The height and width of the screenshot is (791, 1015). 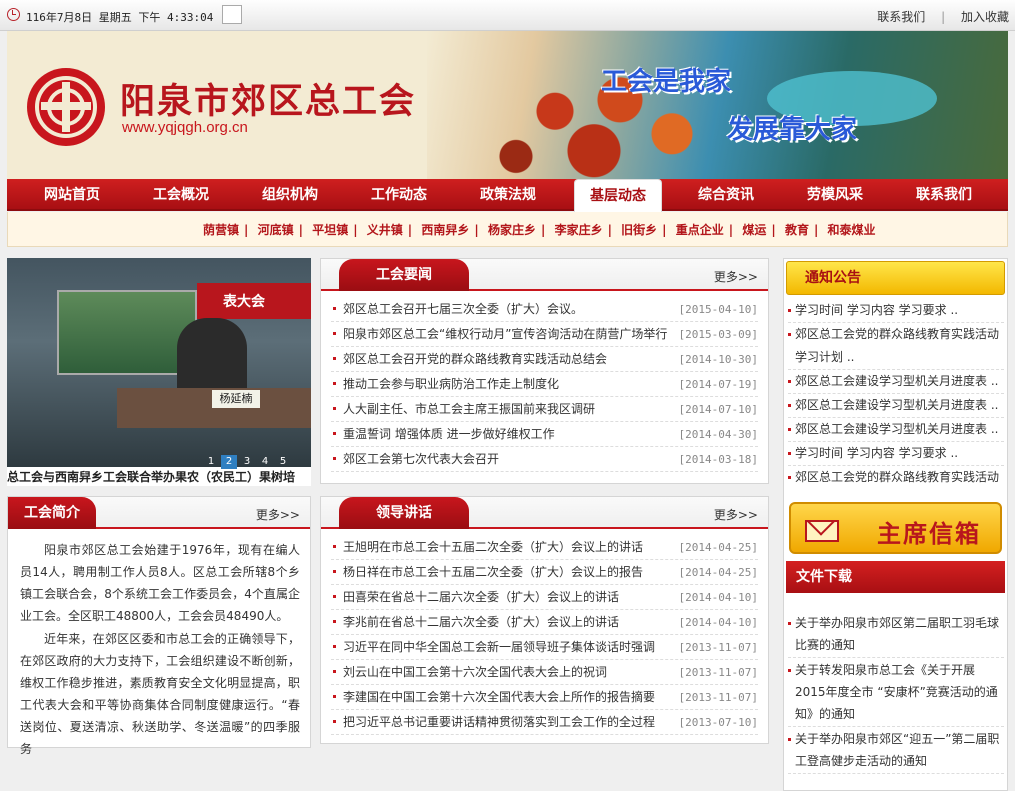 I want to click on slide-page-button-active: 2, so click(x=229, y=462).